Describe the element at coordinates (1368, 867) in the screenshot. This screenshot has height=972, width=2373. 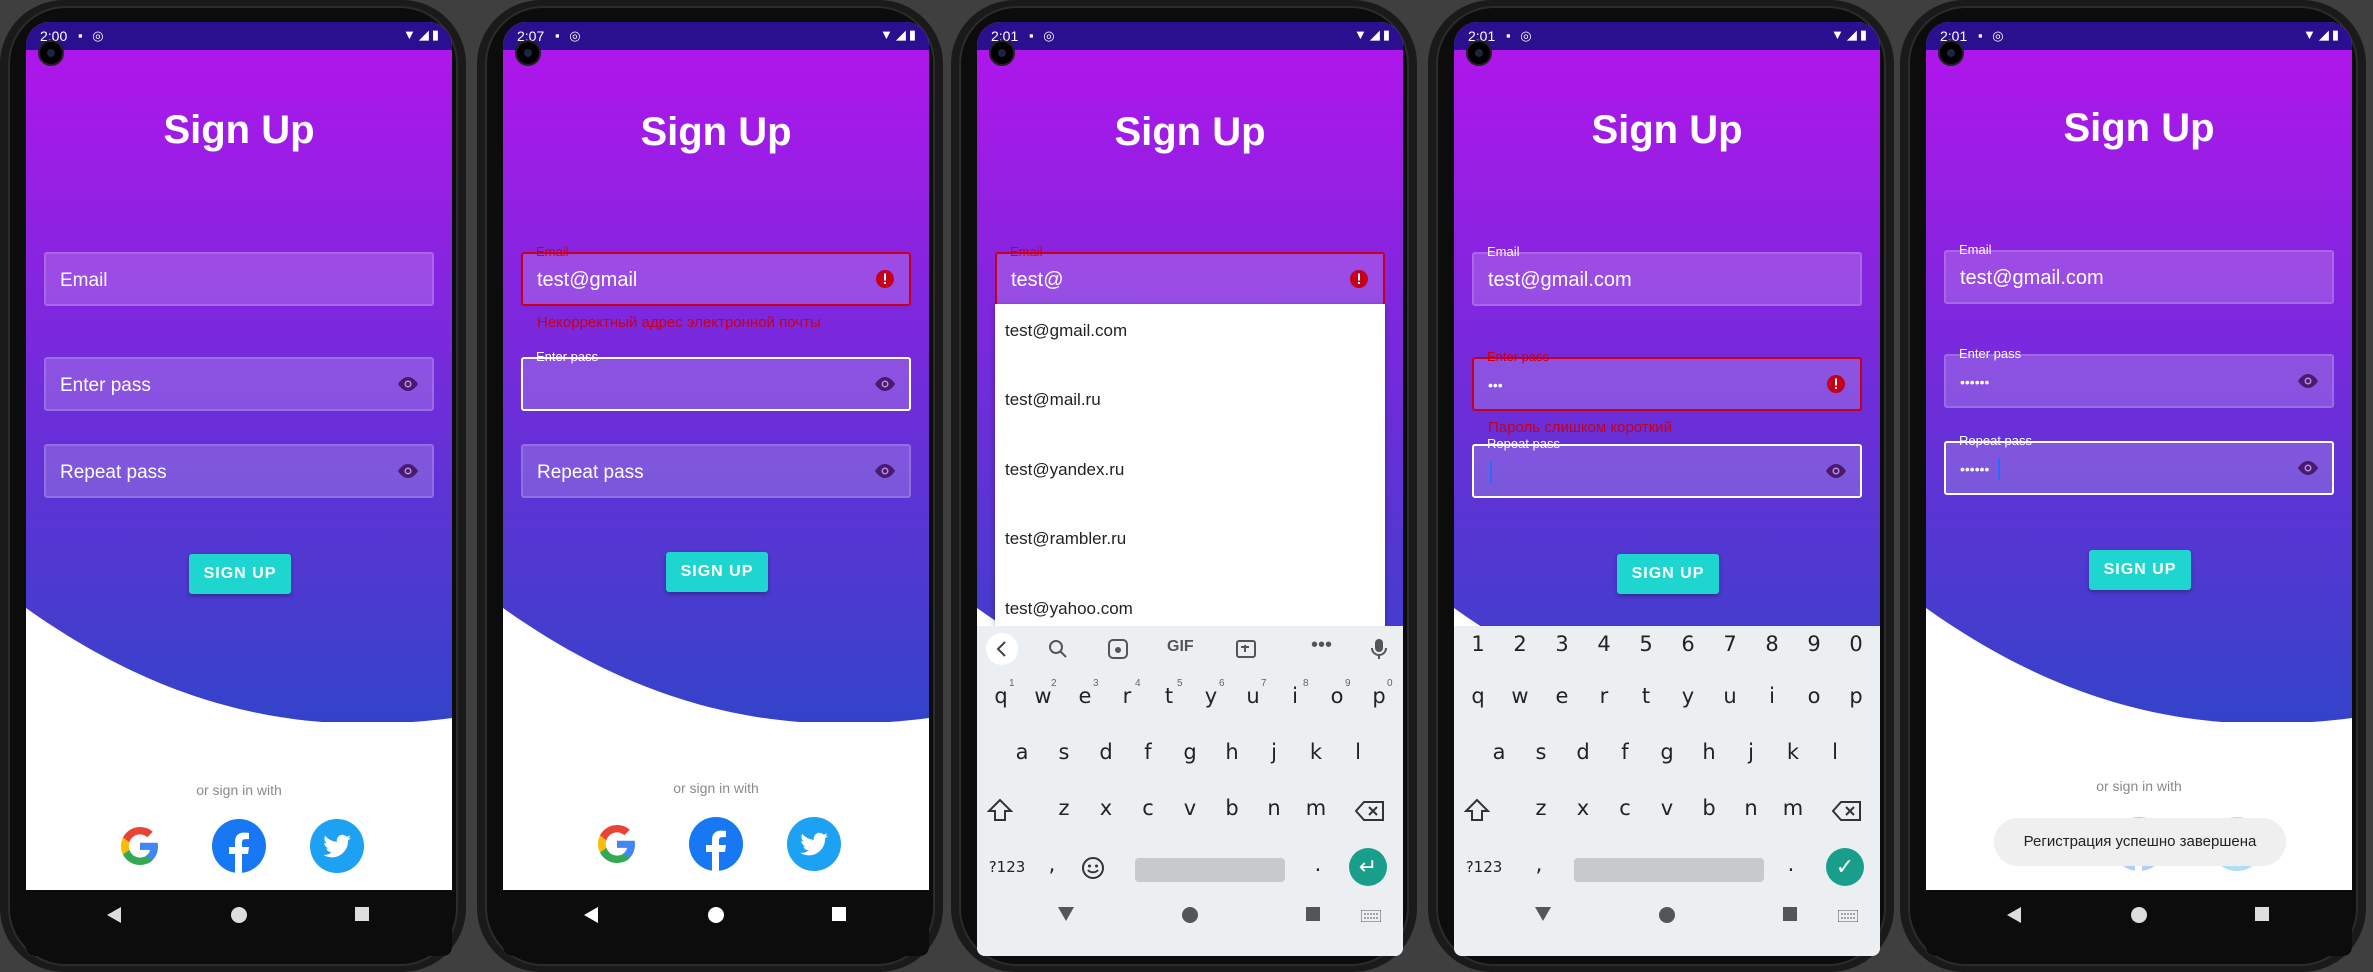
I see `enter-icon: ↵` at that location.